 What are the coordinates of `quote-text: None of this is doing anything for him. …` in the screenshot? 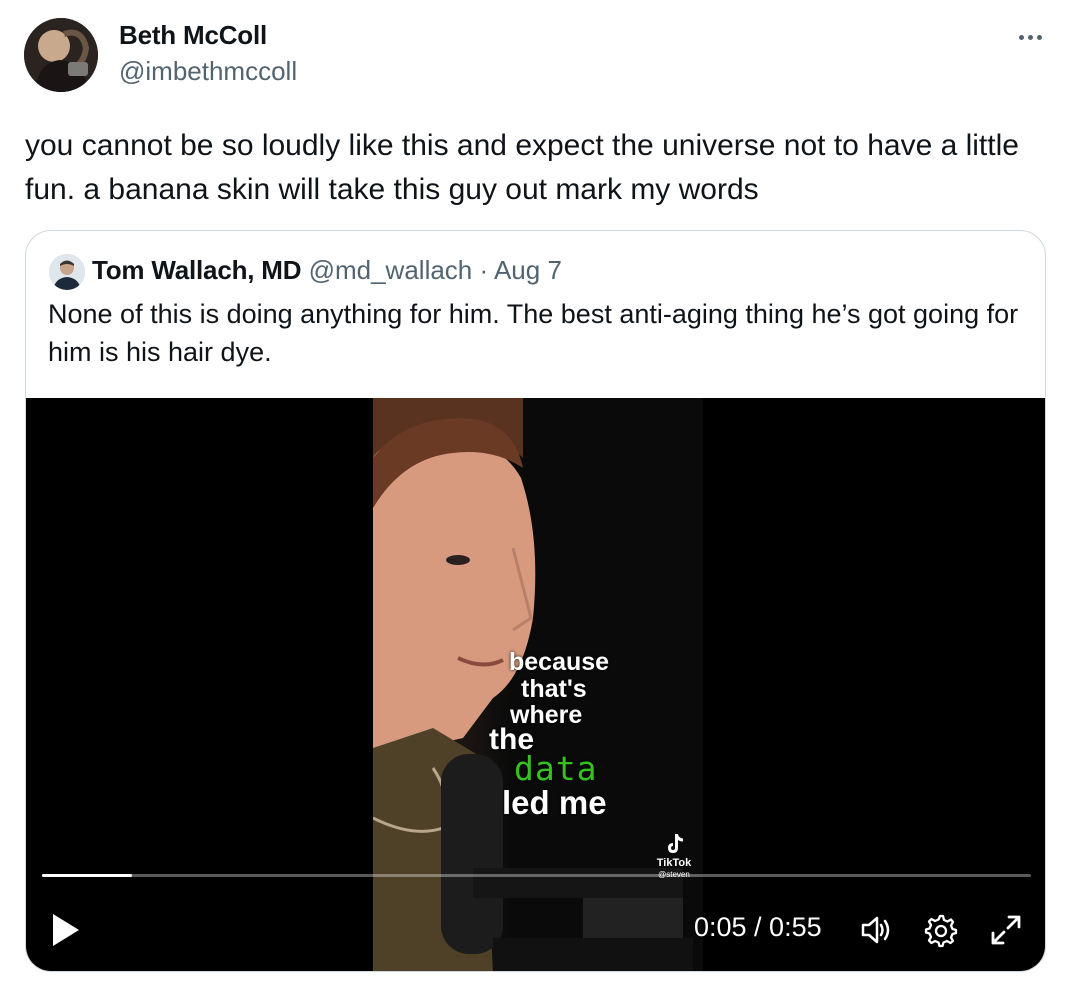 It's located at (533, 333).